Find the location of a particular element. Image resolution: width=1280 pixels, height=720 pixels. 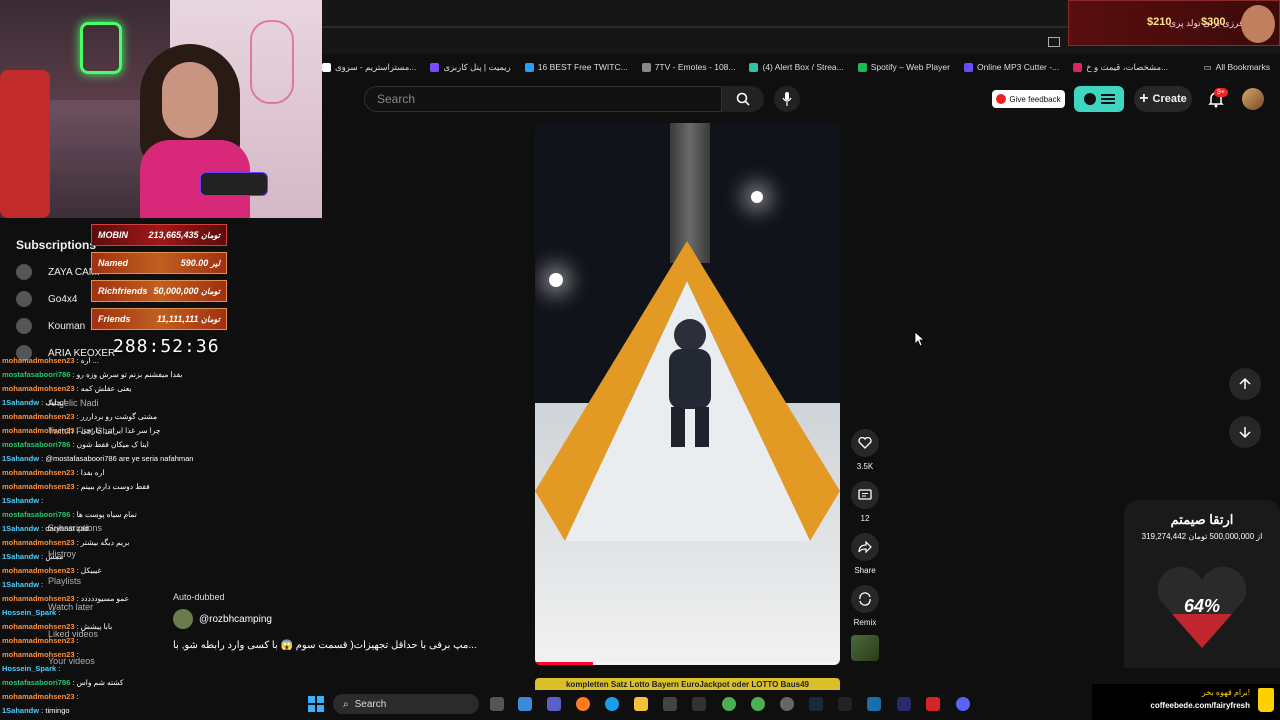

bookmark-favicon-icon is located at coordinates (646, 67).